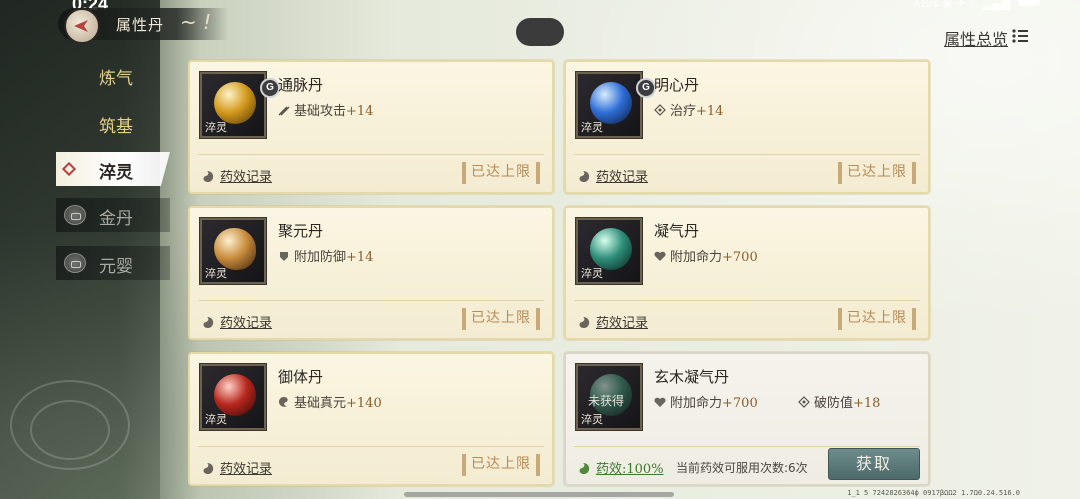  I want to click on attribute-label: 基础真元, so click(320, 403).